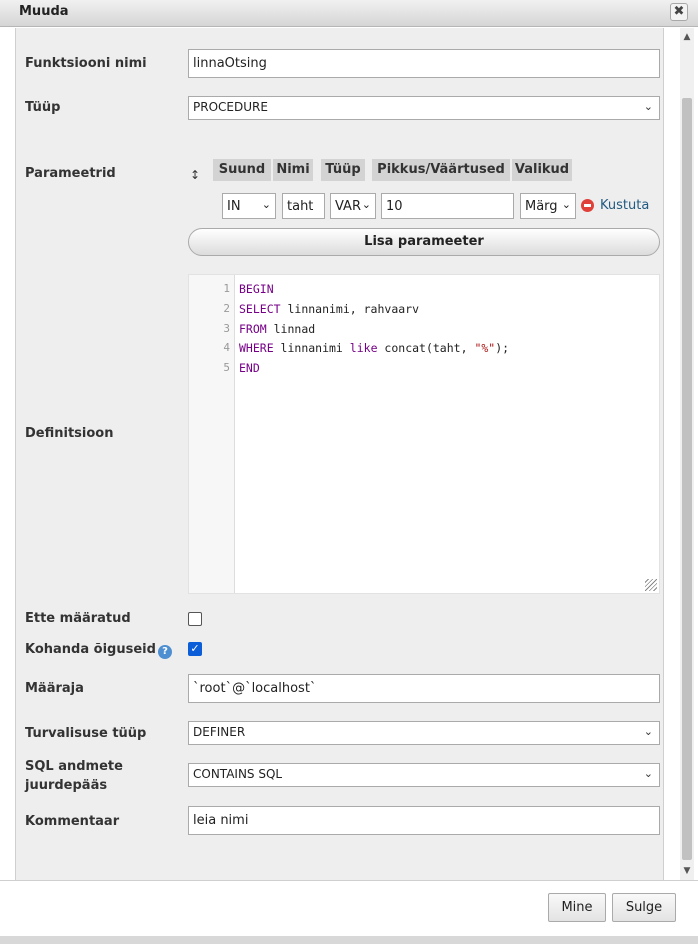 The image size is (698, 944). I want to click on definer-input: `root`@`localhost`, so click(424, 688).